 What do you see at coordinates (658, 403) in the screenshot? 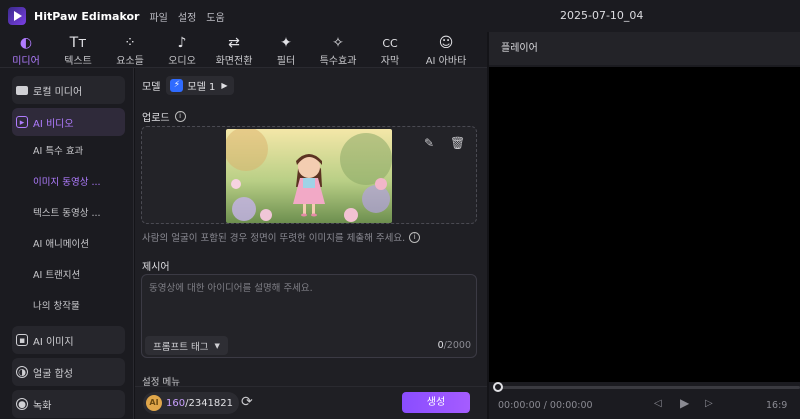
I see `previous-frame-icon: ◁` at bounding box center [658, 403].